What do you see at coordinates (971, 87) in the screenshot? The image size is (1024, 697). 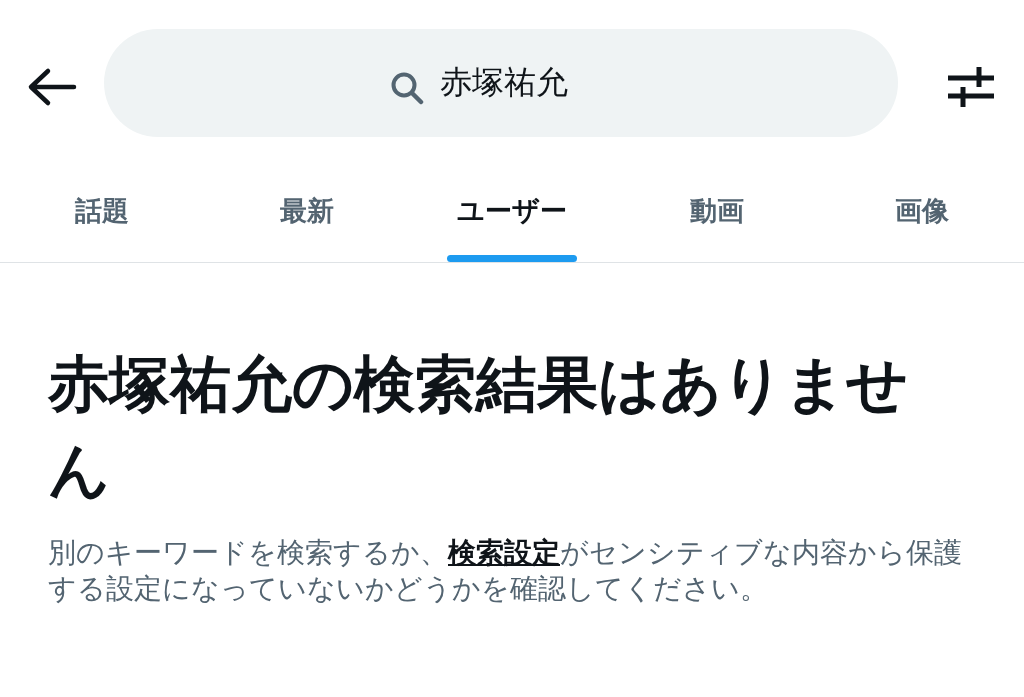 I see `filter-icon` at bounding box center [971, 87].